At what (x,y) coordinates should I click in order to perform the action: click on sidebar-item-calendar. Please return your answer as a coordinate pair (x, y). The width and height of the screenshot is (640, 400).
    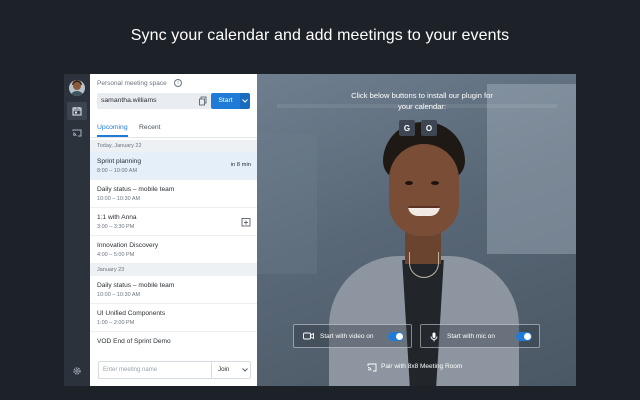
    Looking at the image, I should click on (77, 111).